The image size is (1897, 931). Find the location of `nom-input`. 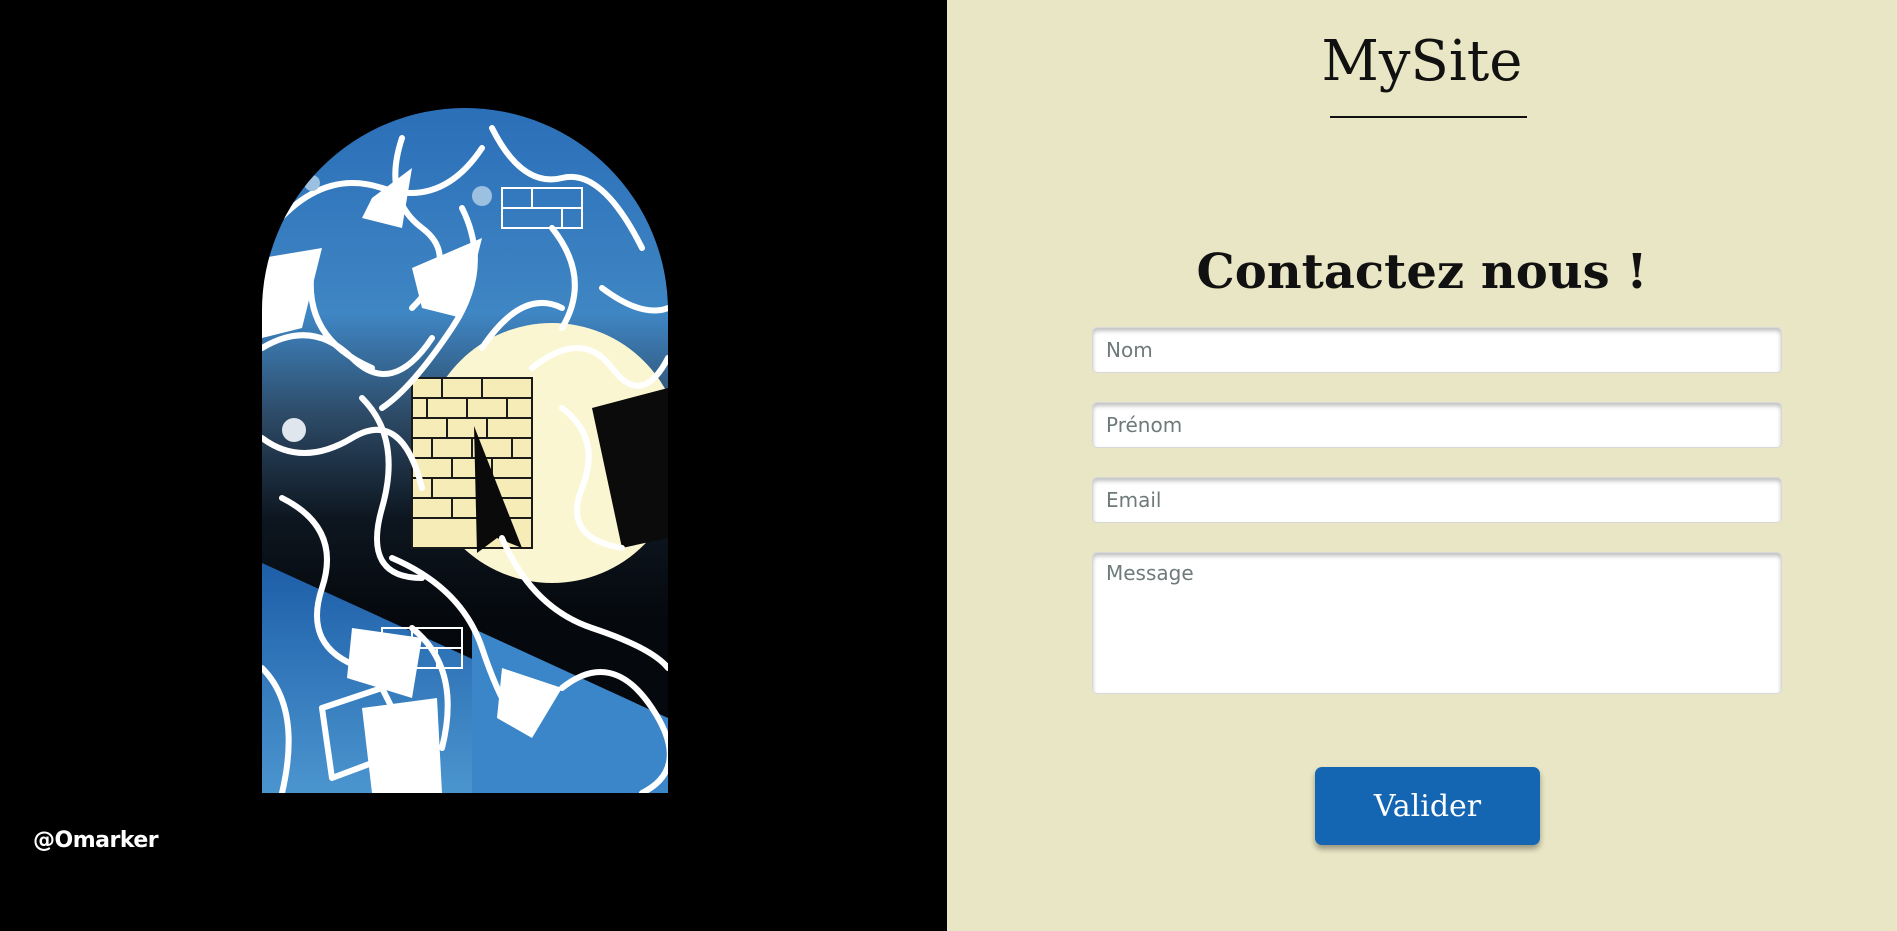

nom-input is located at coordinates (1437, 350).